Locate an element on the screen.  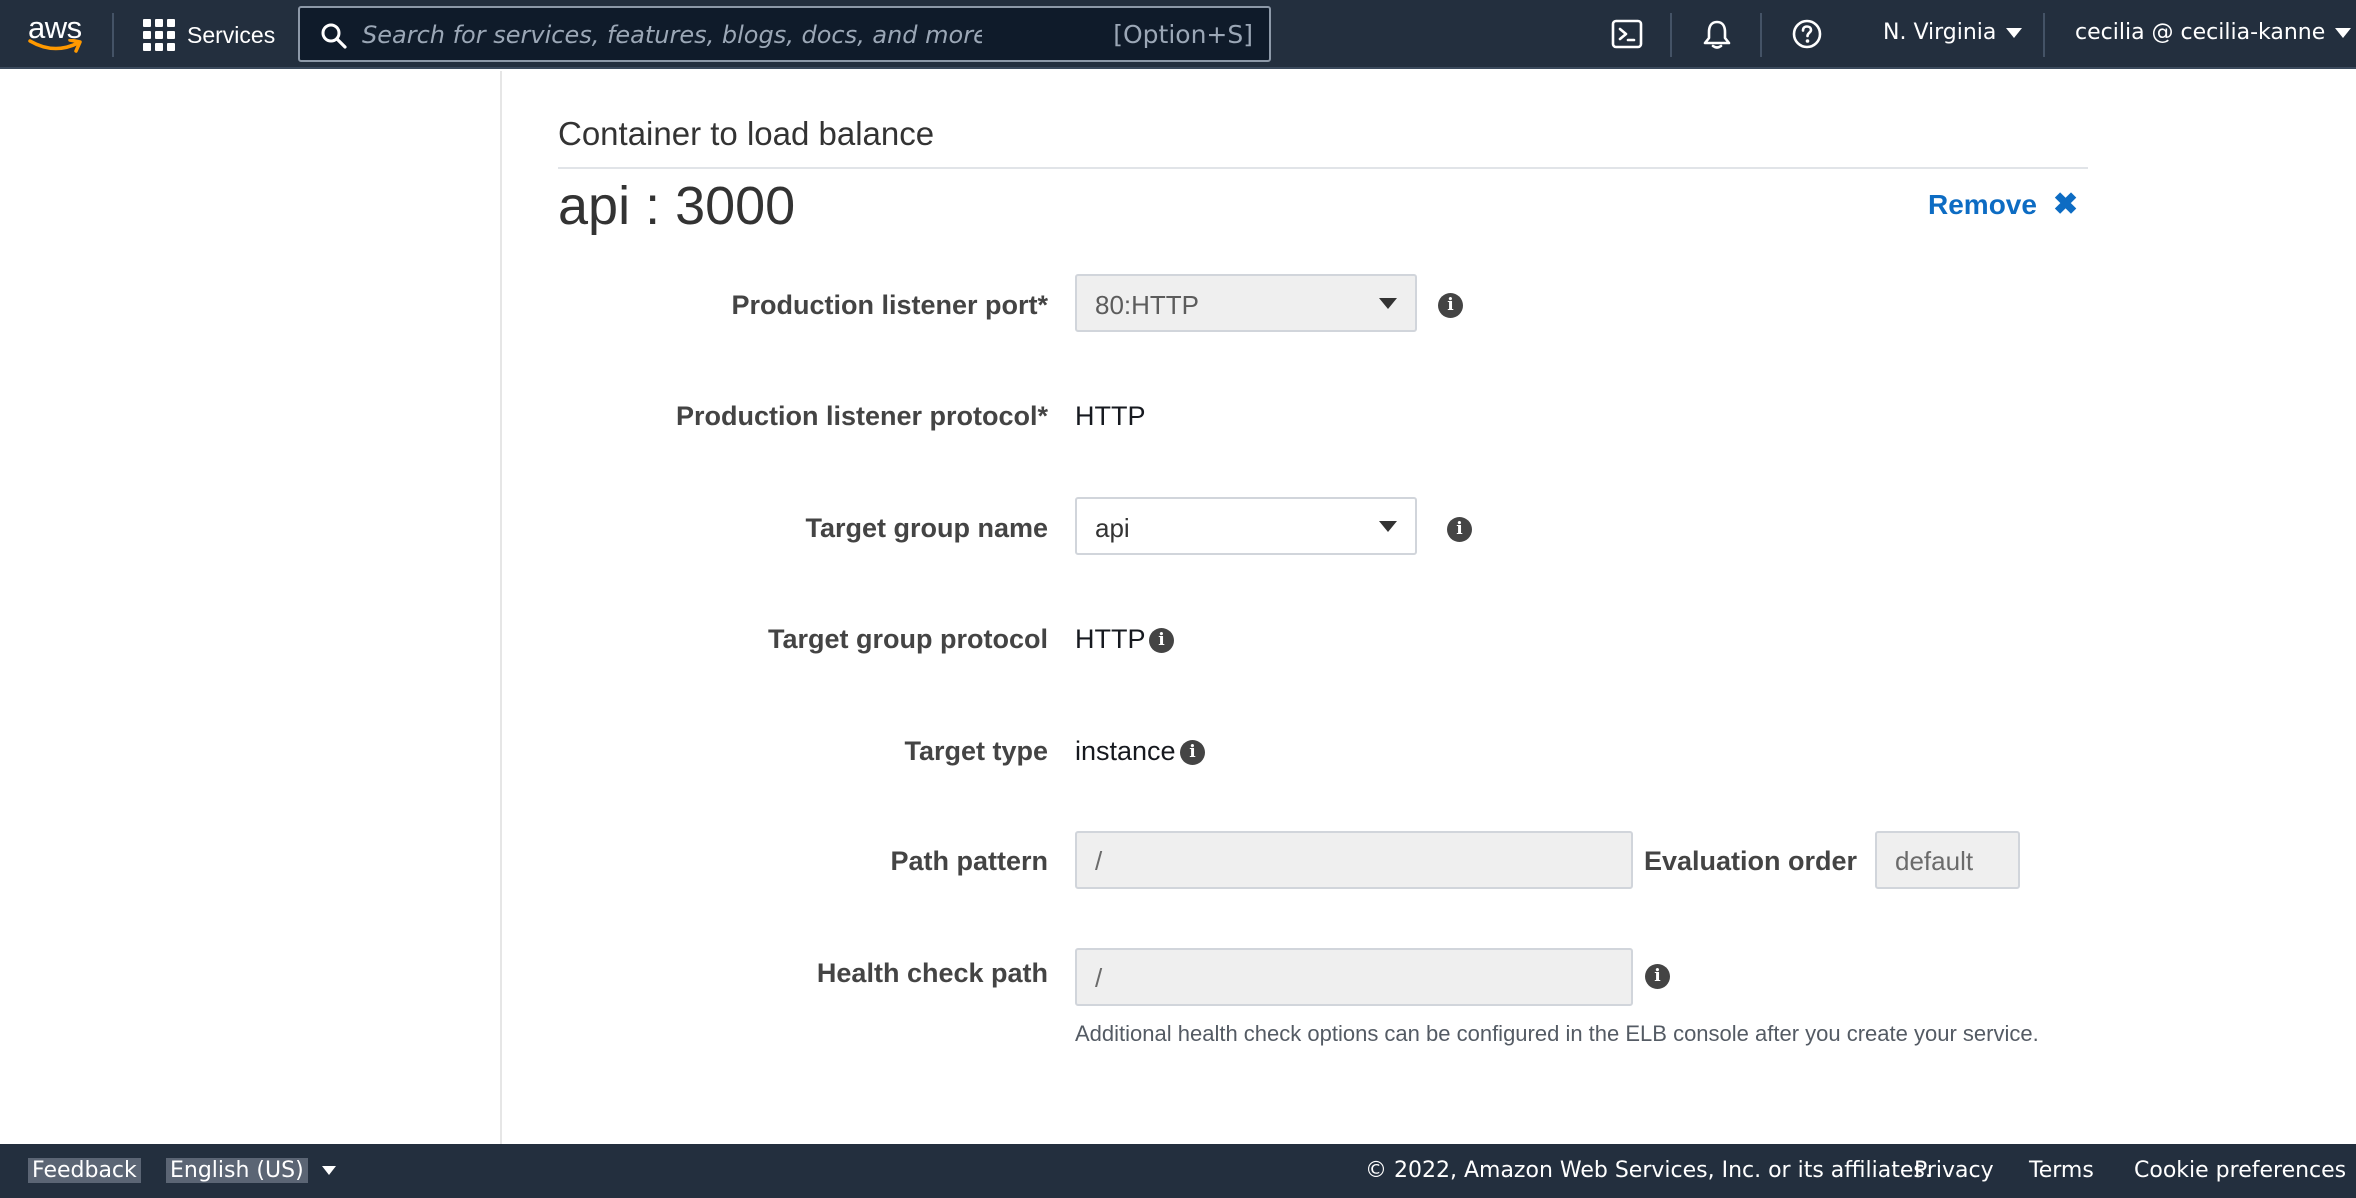
help-icon is located at coordinates (1807, 34).